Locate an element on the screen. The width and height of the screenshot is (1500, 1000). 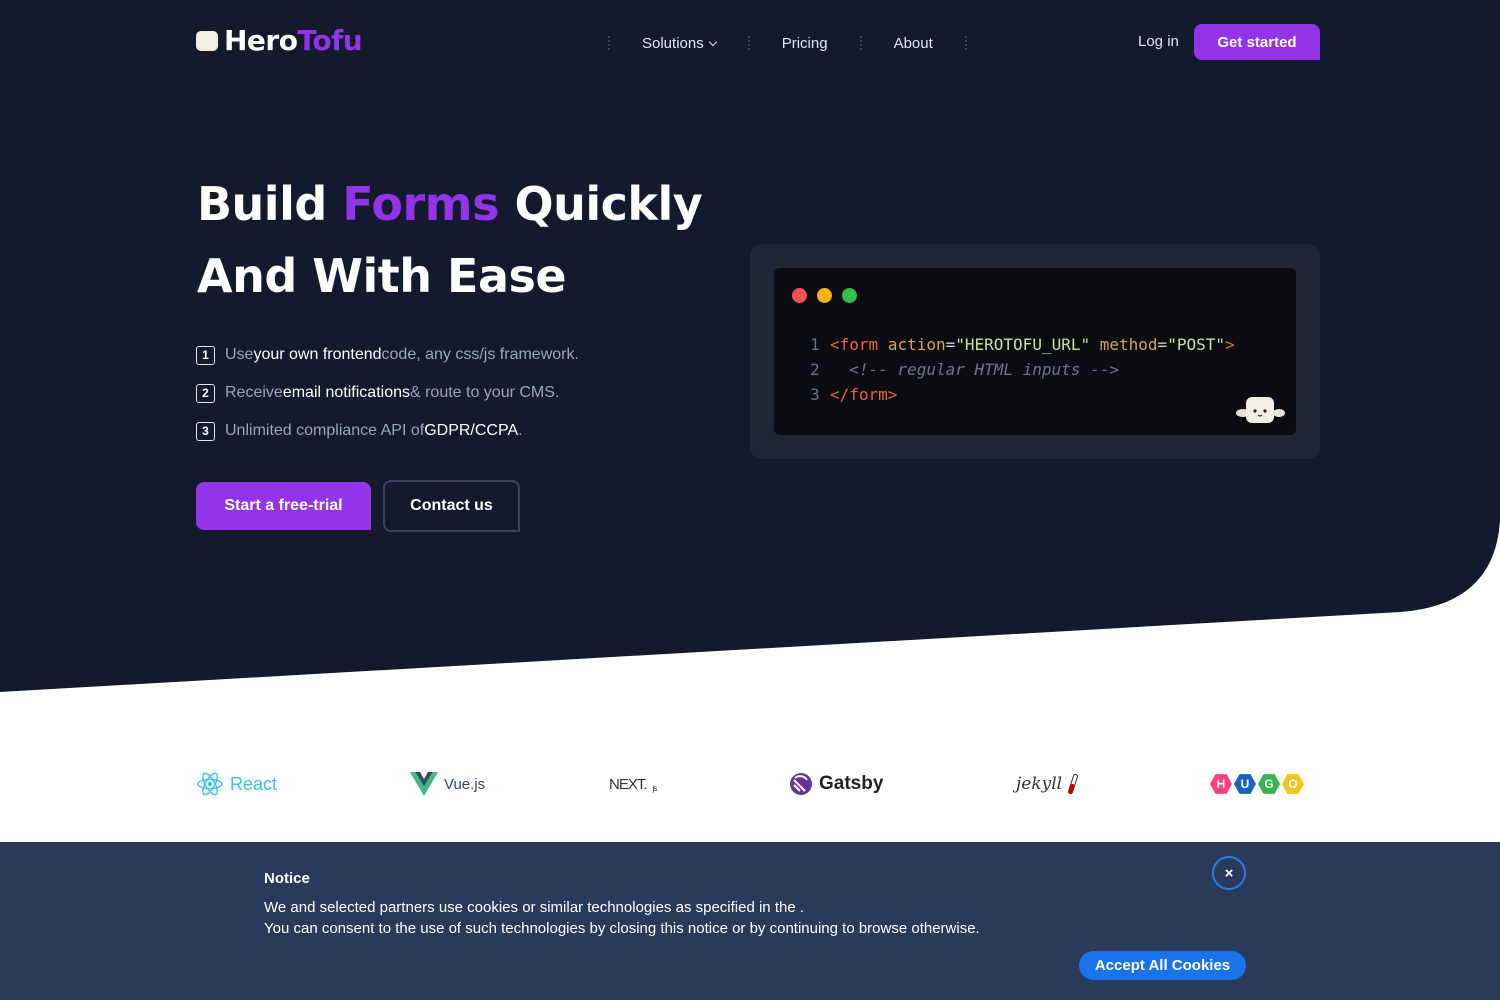
hugo-letter: O is located at coordinates (1293, 784).